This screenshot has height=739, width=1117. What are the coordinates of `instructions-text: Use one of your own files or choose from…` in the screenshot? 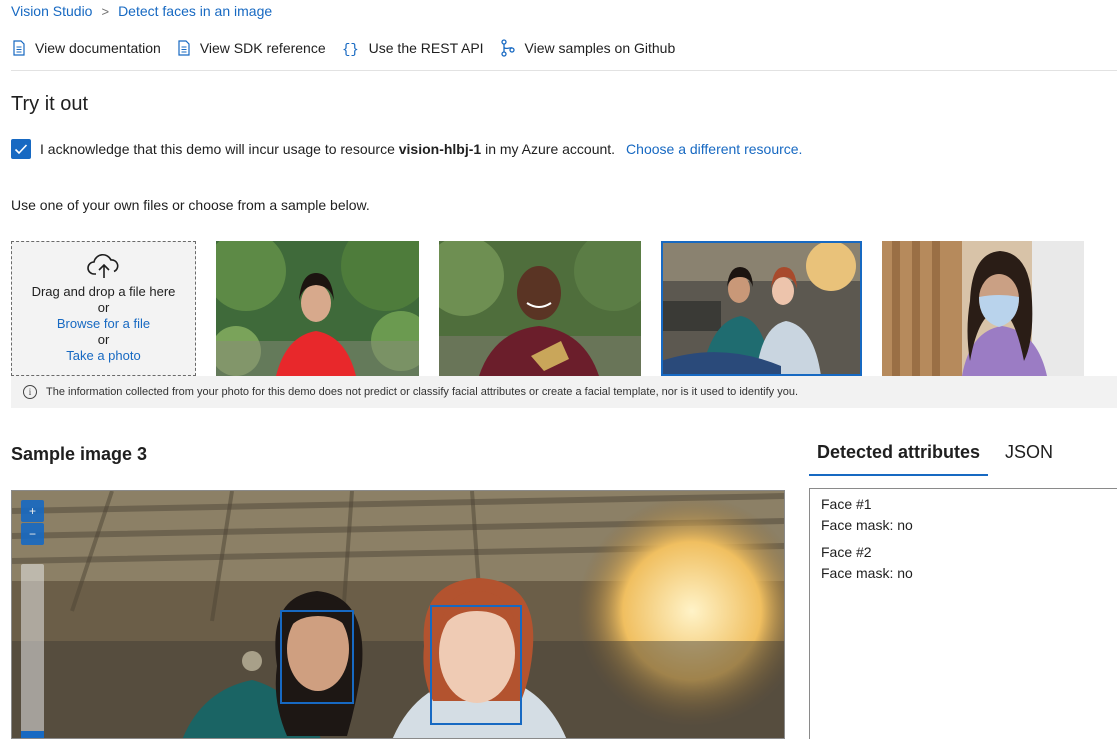 It's located at (190, 205).